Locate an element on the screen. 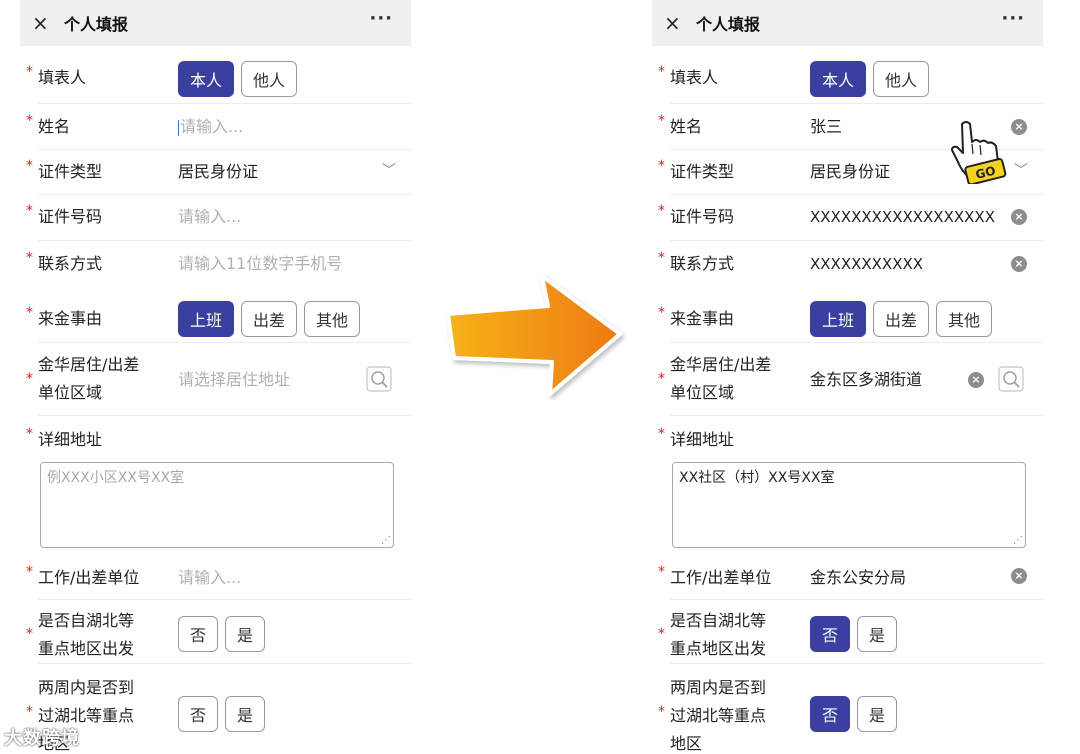  address-row: * 详细地址 例XXX小区XX号XX室 ⋰ is located at coordinates (215, 486).